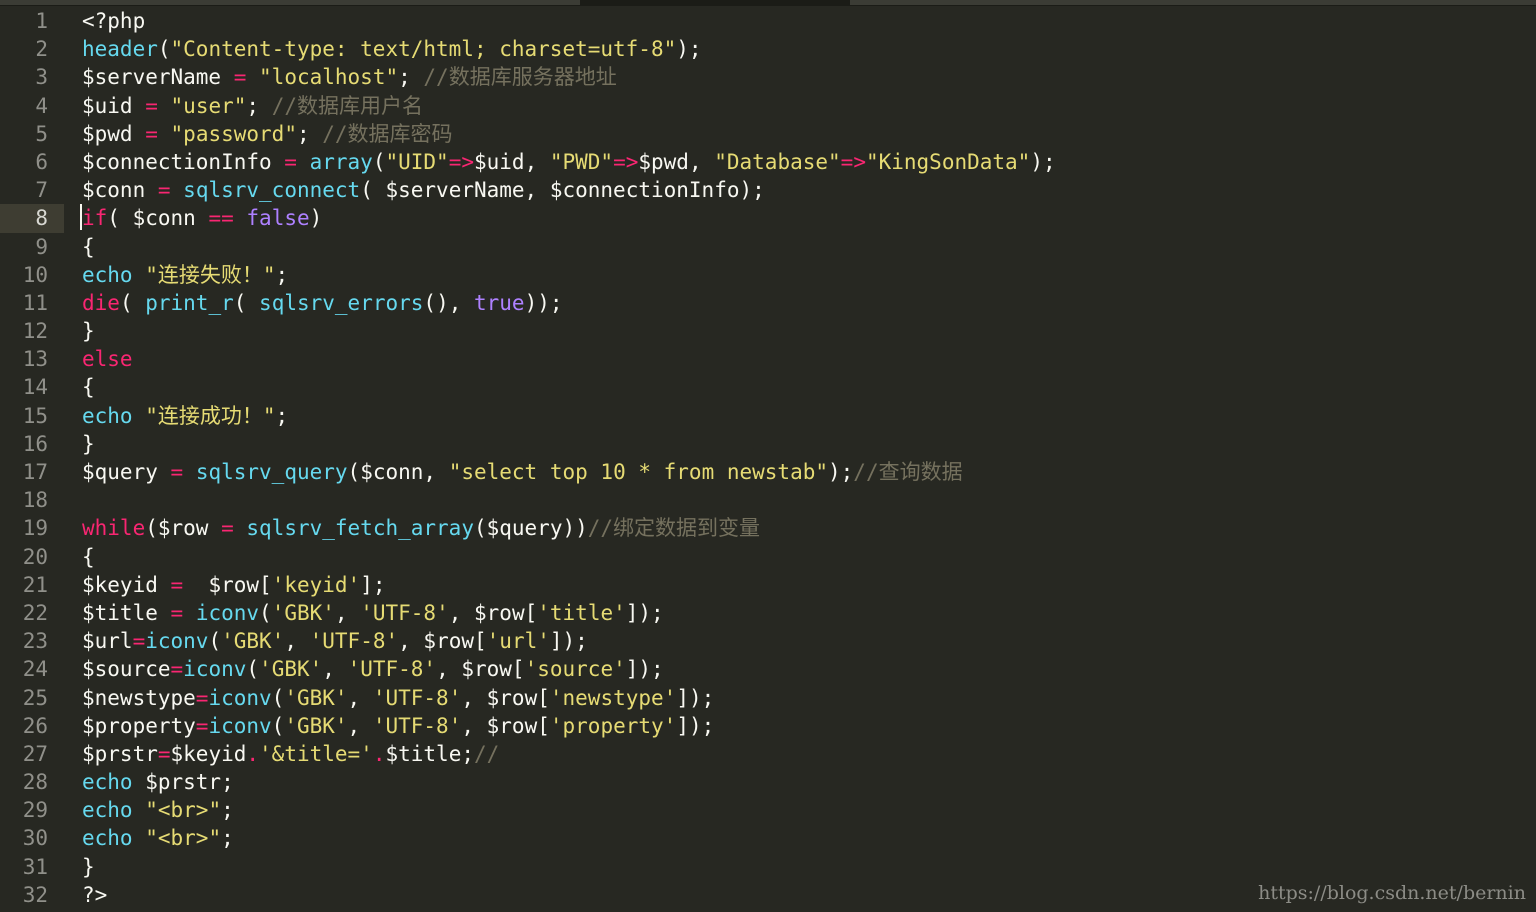 The width and height of the screenshot is (1536, 912). What do you see at coordinates (809, 77) in the screenshot?
I see `code-line: $serverName = "localhost"; //数据库服务器地址` at bounding box center [809, 77].